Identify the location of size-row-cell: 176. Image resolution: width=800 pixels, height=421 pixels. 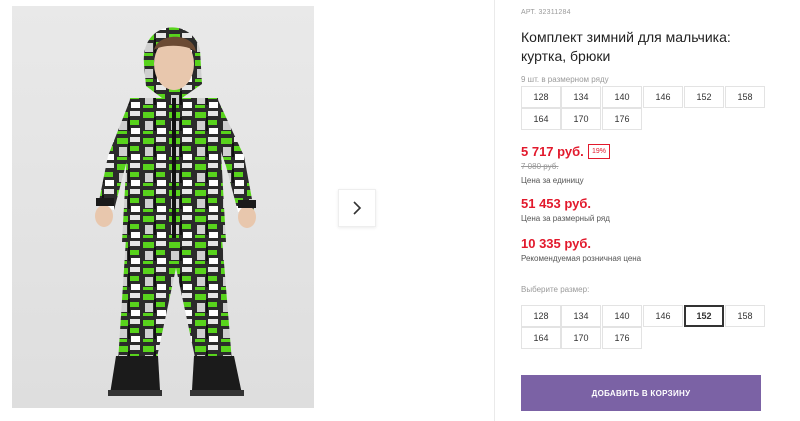
(622, 119).